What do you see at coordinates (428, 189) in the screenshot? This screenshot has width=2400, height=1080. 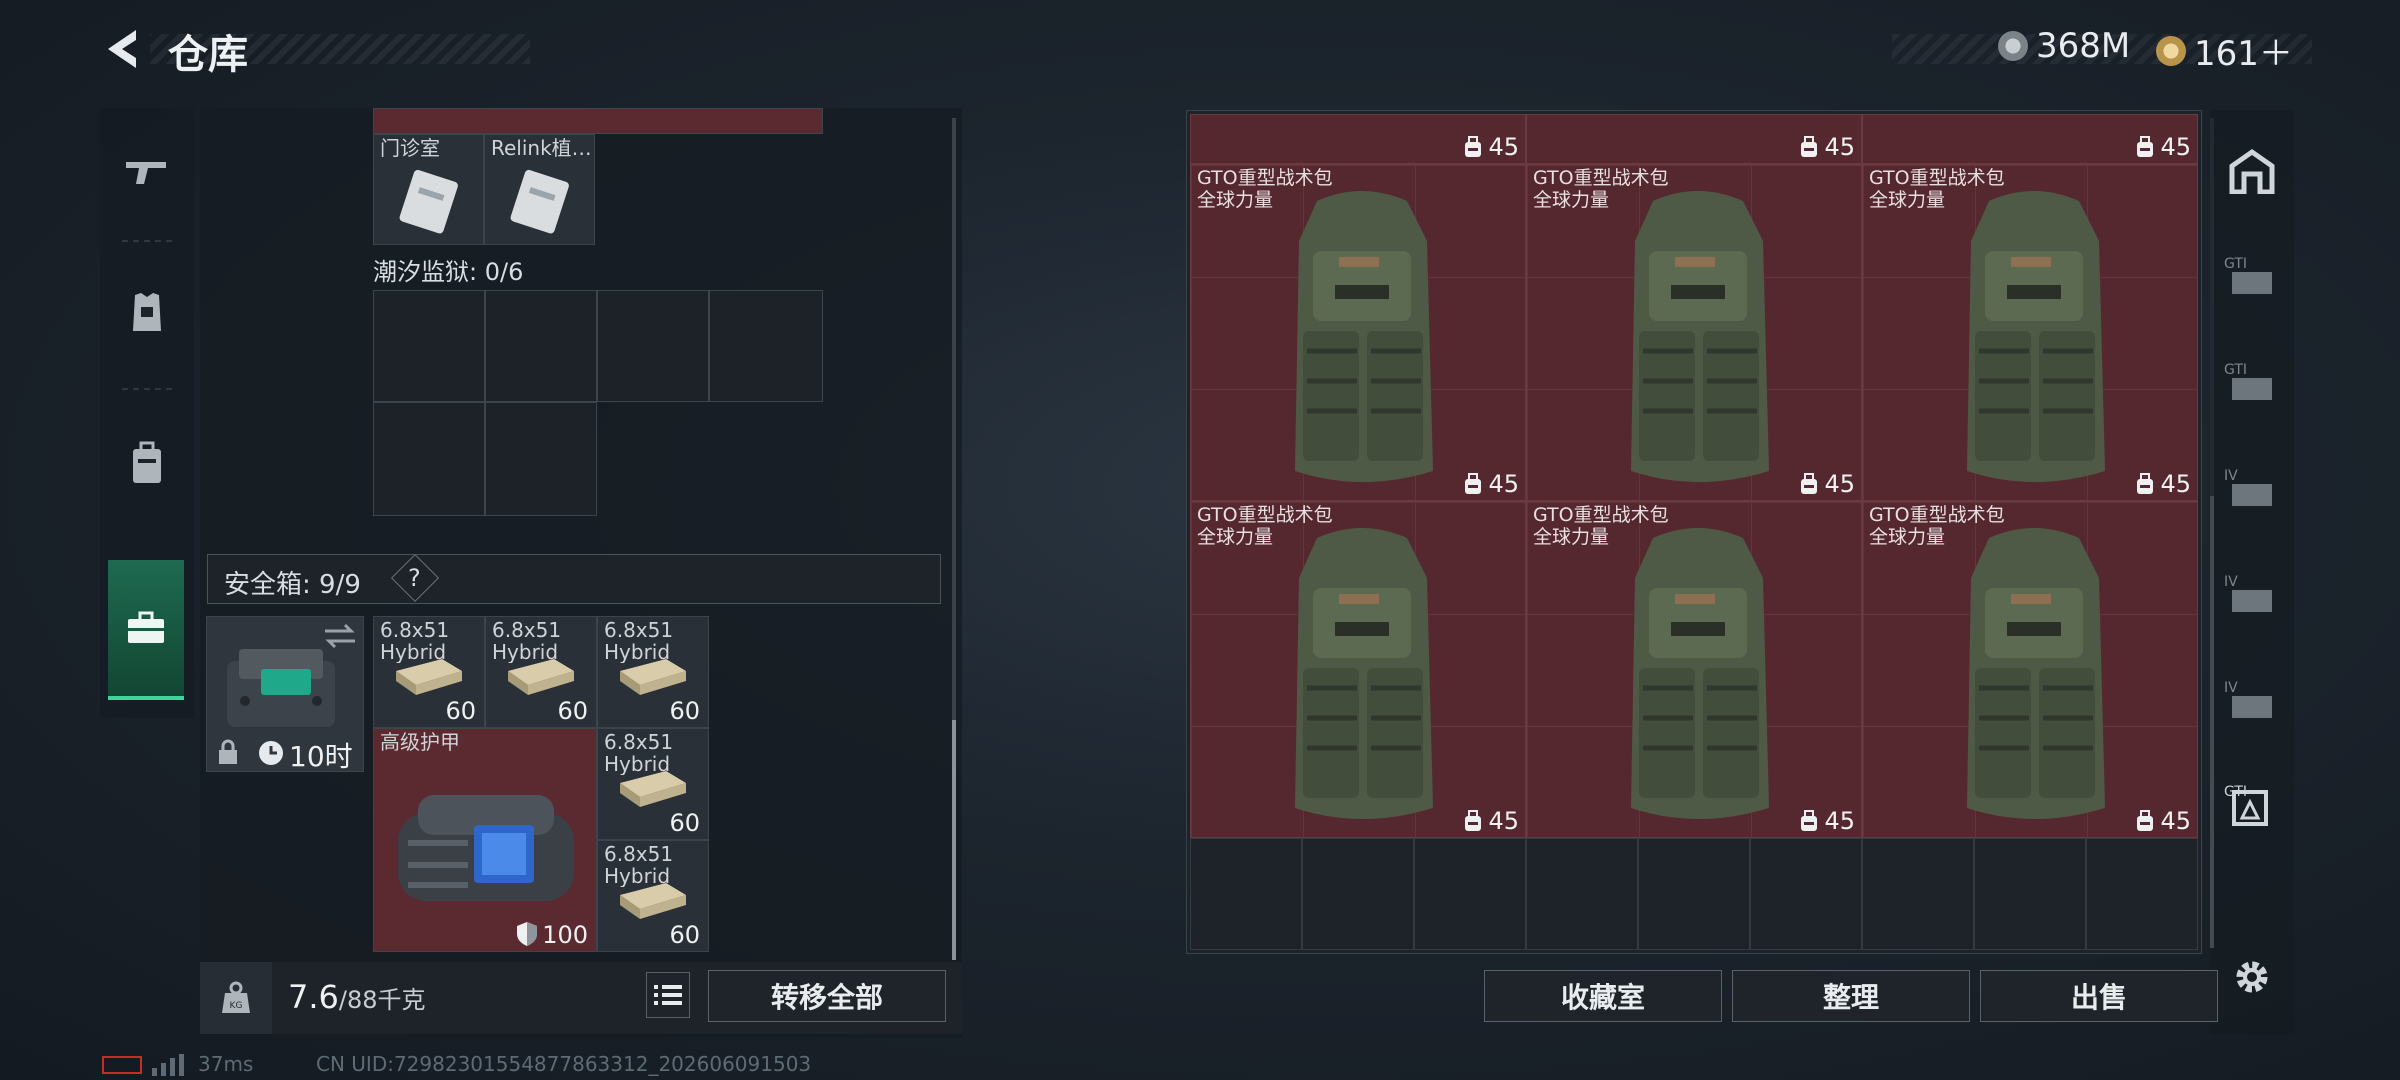 I see `clinic-keycard-slot: 门诊室` at bounding box center [428, 189].